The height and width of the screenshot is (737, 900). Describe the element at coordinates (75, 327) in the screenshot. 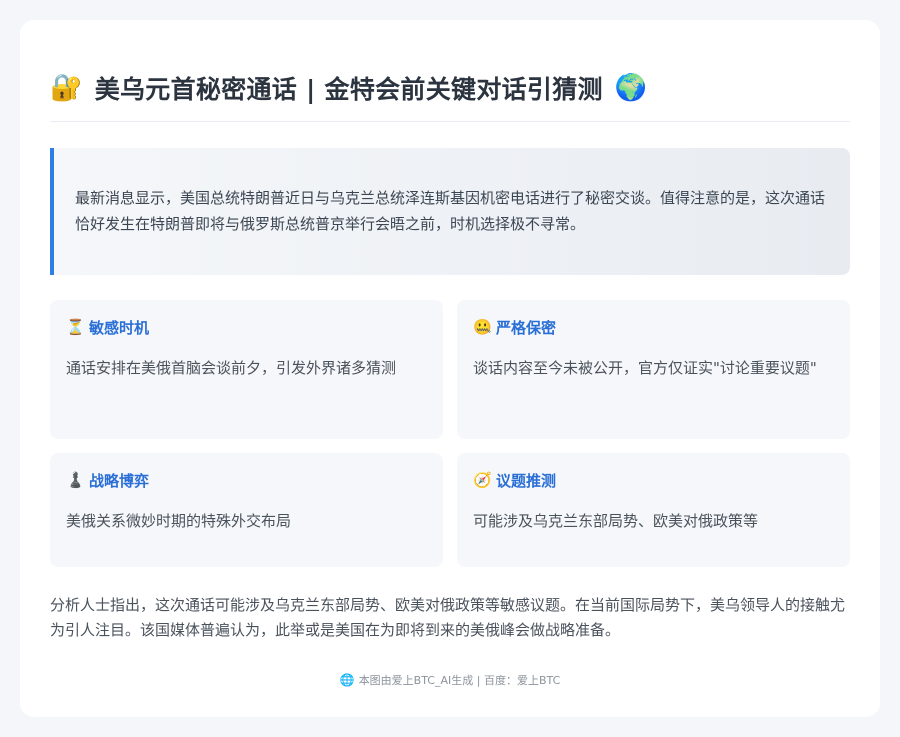

I see `hourglass-icon: ⏳` at that location.